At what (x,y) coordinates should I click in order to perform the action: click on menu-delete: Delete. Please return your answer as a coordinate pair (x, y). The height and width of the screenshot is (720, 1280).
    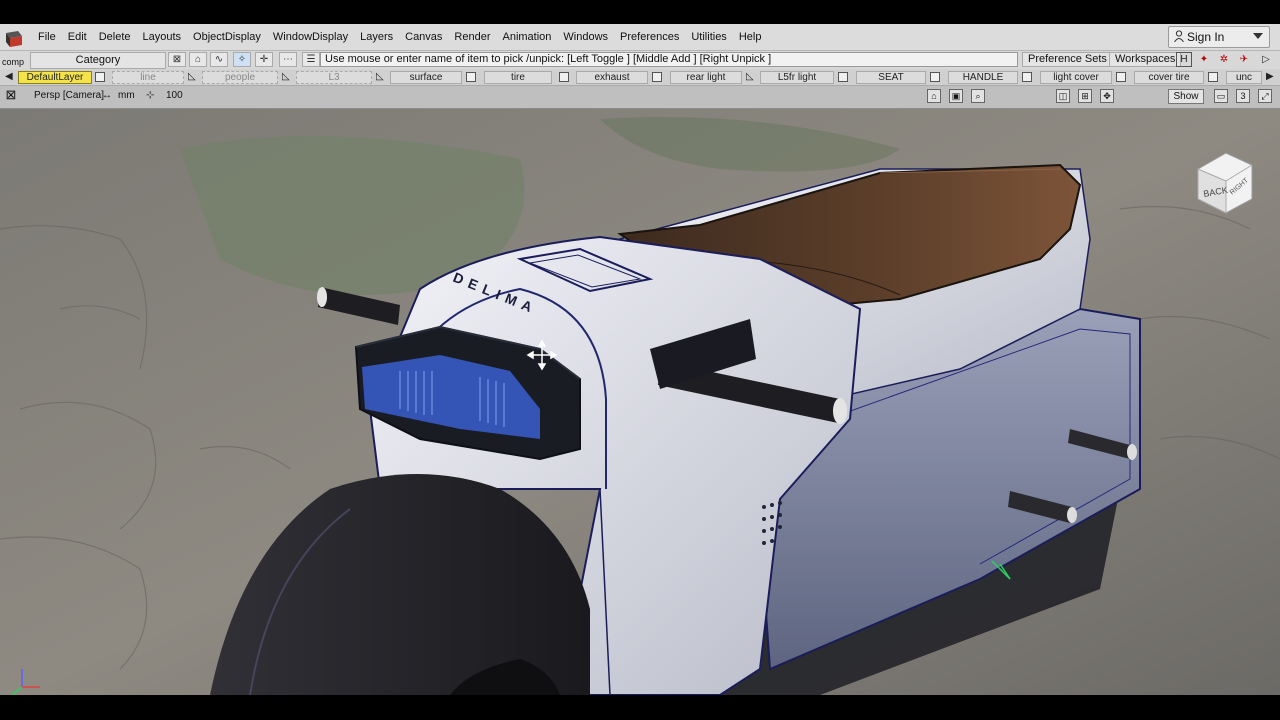
    Looking at the image, I should click on (115, 37).